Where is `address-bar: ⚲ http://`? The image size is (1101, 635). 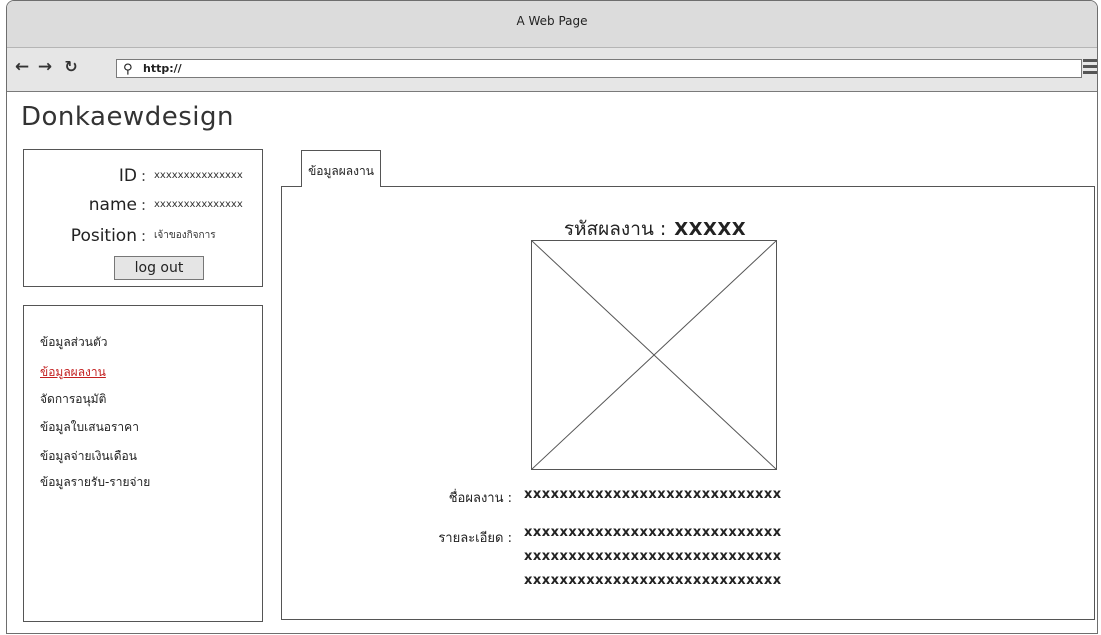
address-bar: ⚲ http:// is located at coordinates (599, 68).